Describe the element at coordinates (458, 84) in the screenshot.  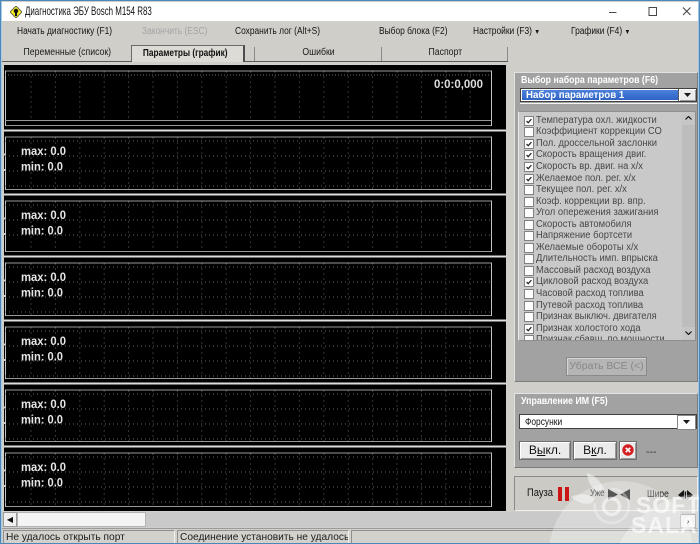
I see `svg-text: 0:0:0,000` at that location.